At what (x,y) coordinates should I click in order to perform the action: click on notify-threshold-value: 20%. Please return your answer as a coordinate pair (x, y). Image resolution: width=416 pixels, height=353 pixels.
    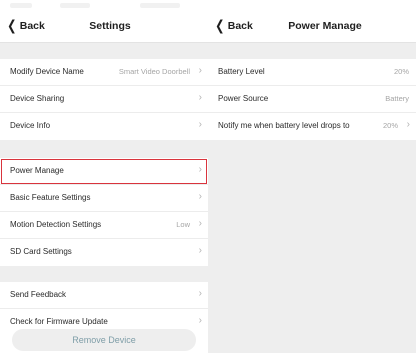
    Looking at the image, I should click on (390, 125).